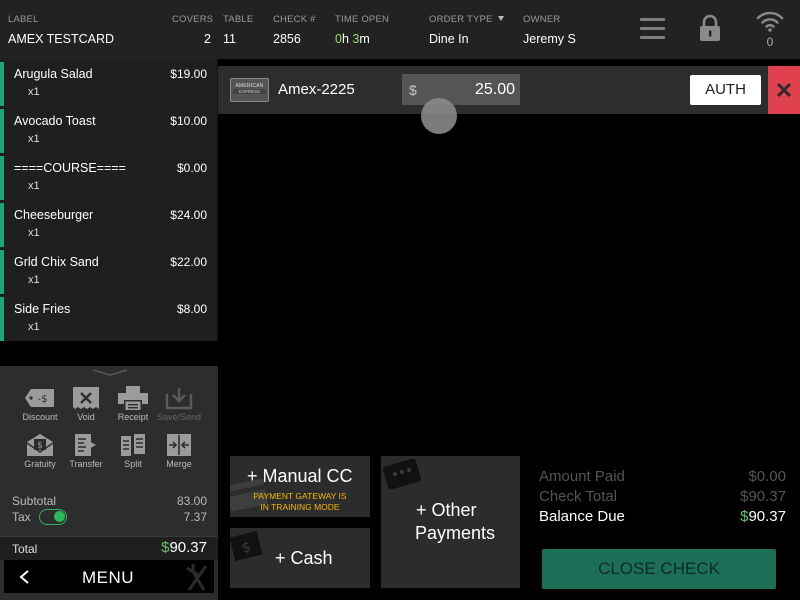 The height and width of the screenshot is (600, 800). Describe the element at coordinates (86, 417) in the screenshot. I see `void-label: Void` at that location.